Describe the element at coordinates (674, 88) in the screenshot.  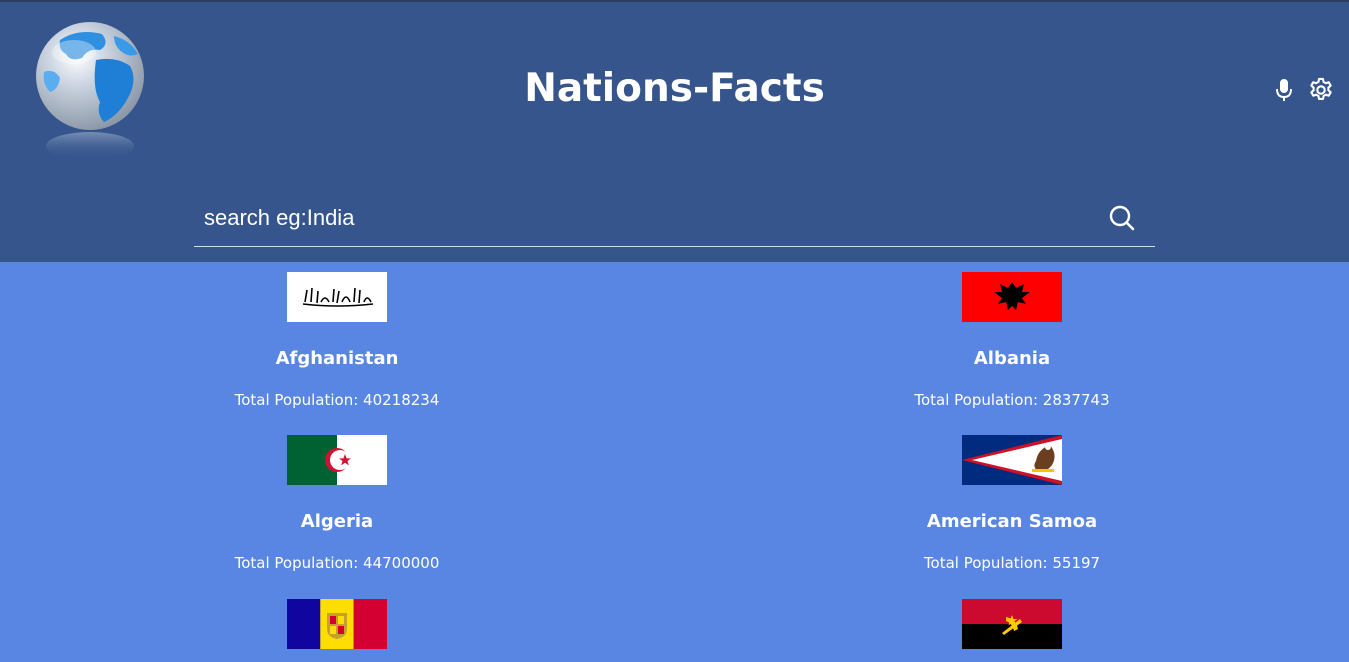
I see `app-title: Nations-Facts` at that location.